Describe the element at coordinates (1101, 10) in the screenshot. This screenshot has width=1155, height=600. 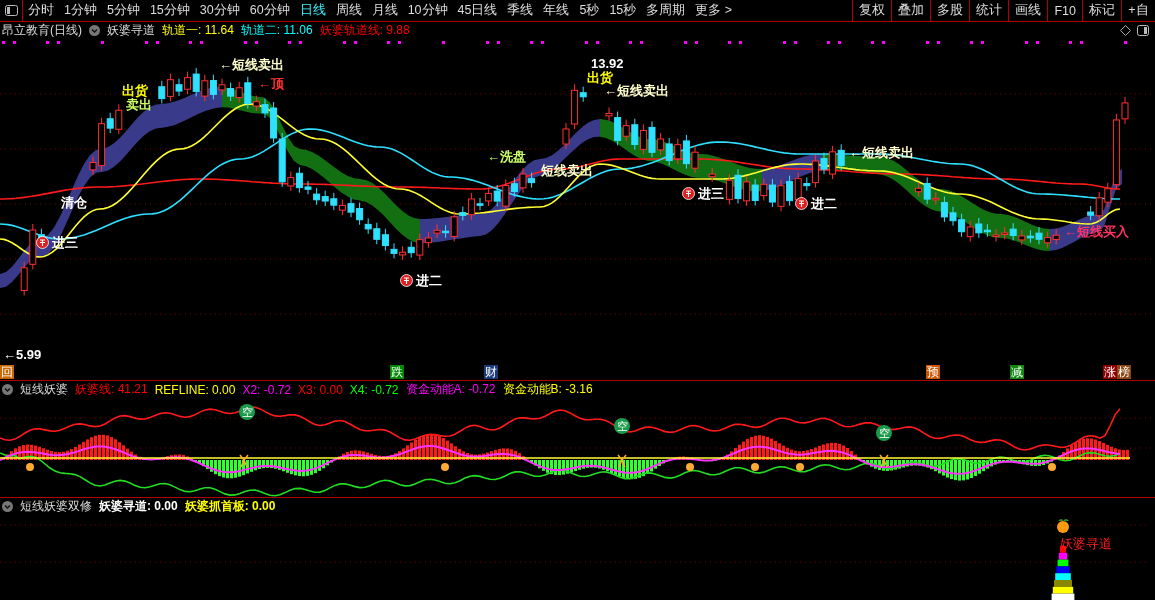
I see `toolbar-button: 标记` at that location.